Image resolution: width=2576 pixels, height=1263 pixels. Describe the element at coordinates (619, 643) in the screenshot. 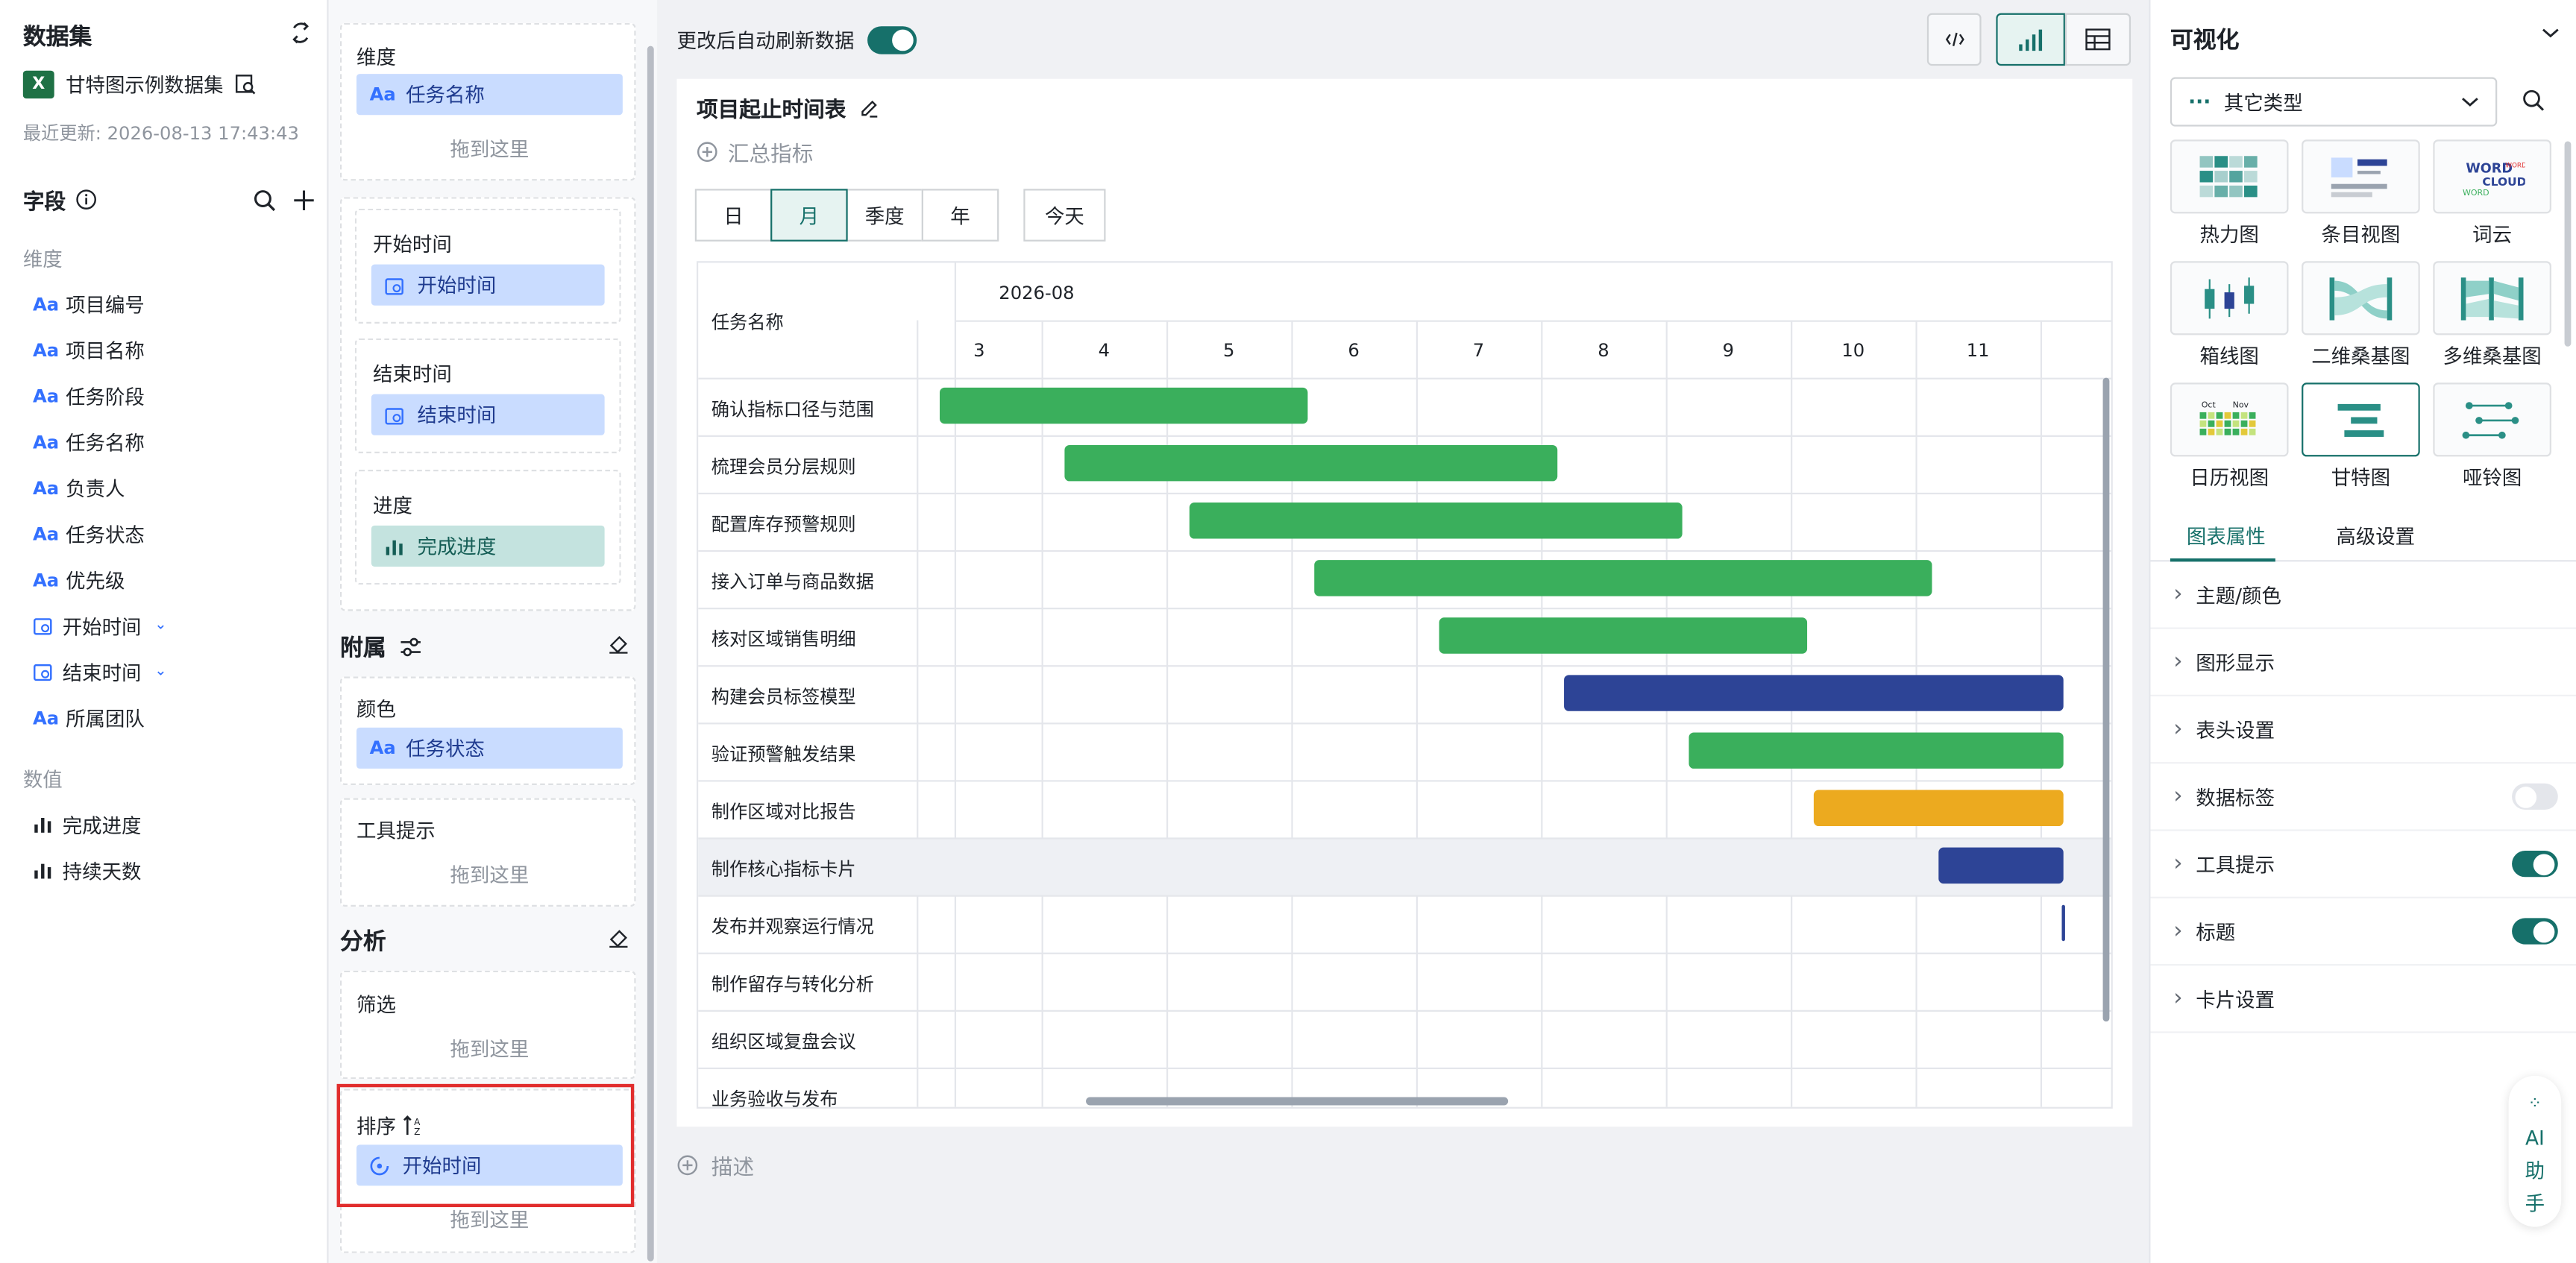

I see `clear-attach-icon` at that location.